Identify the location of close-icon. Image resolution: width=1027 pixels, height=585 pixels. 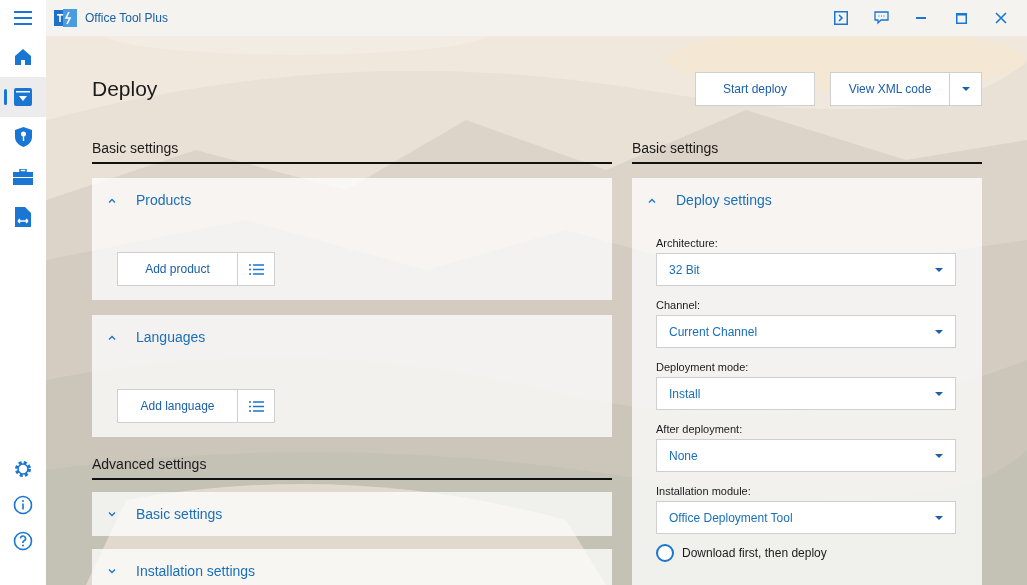
(1001, 18).